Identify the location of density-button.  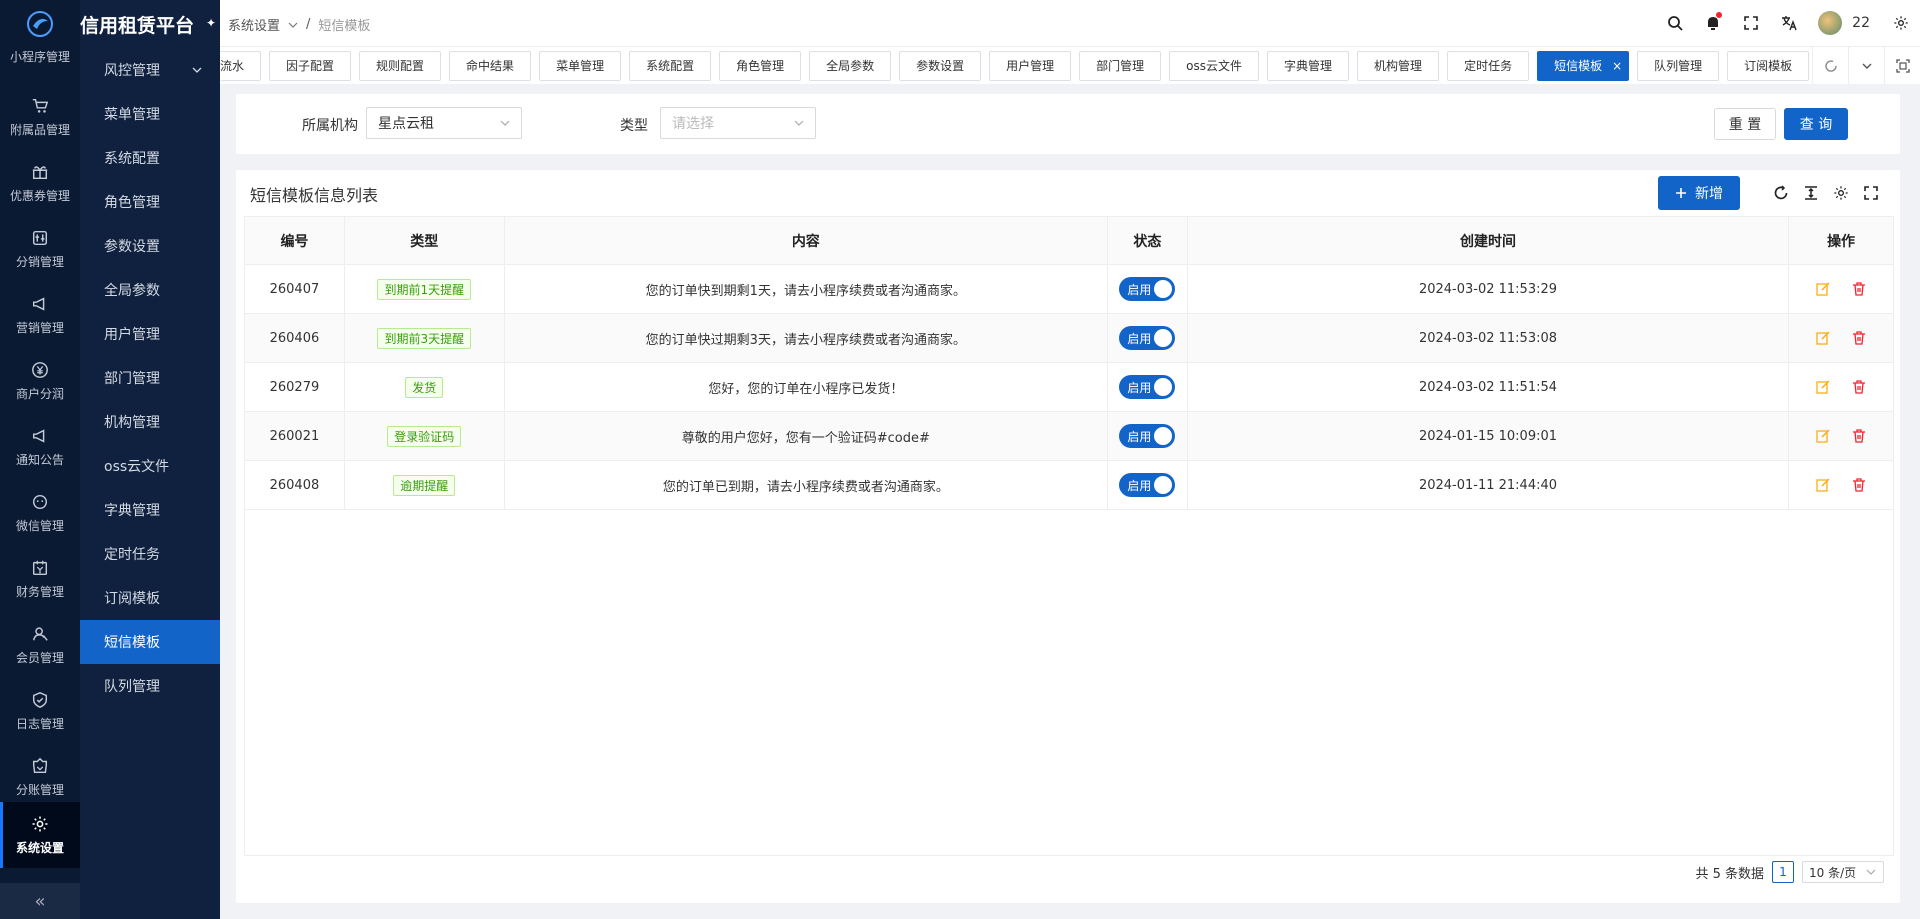
(1811, 193).